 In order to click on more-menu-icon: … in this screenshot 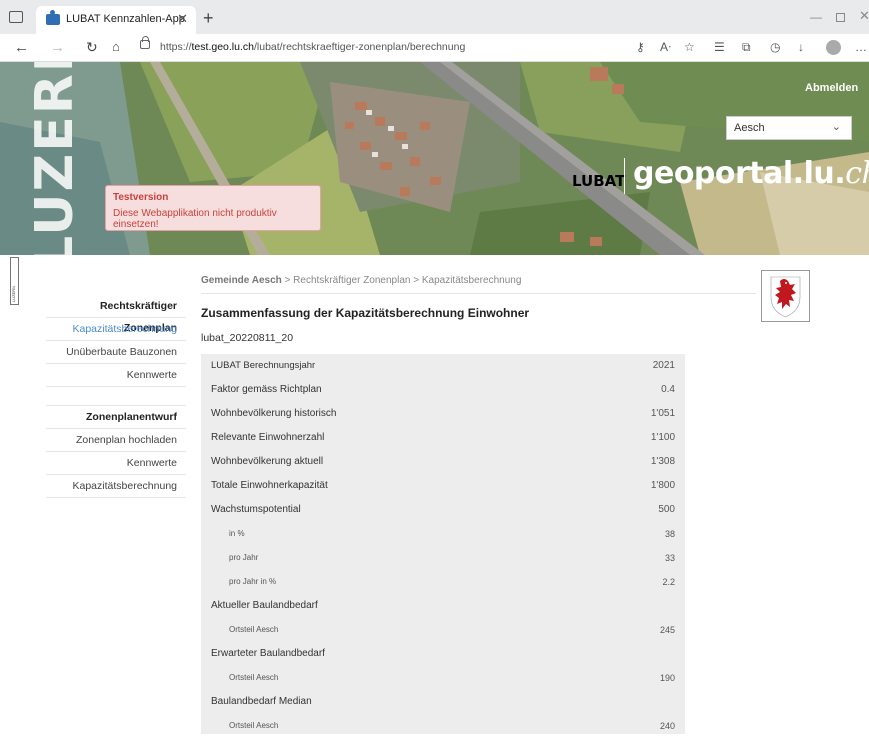, I will do `click(861, 47)`.